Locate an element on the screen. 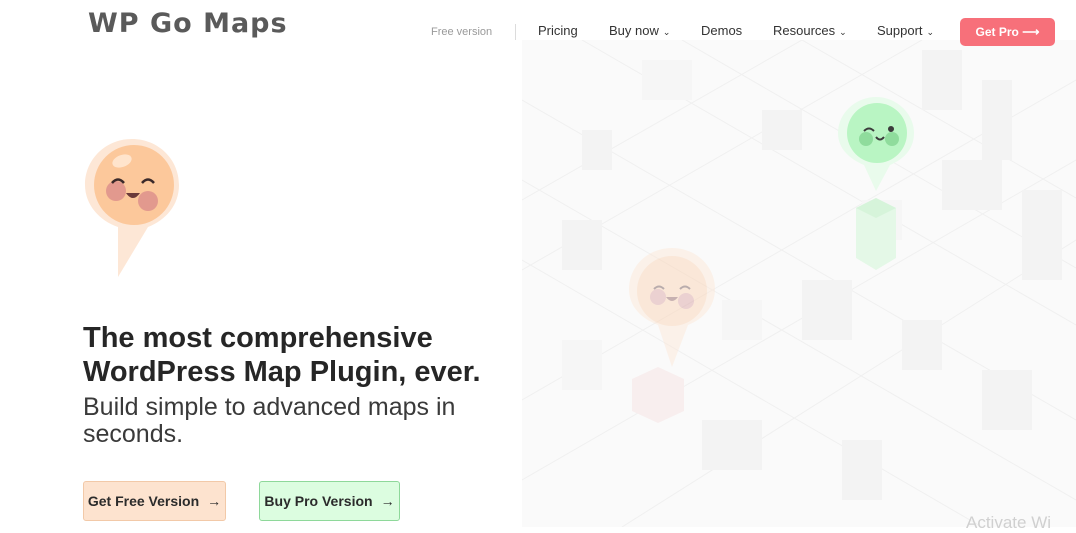 Image resolution: width=1076 pixels, height=533 pixels. buy-pro-version-button: Buy Pro Version → is located at coordinates (329, 501).